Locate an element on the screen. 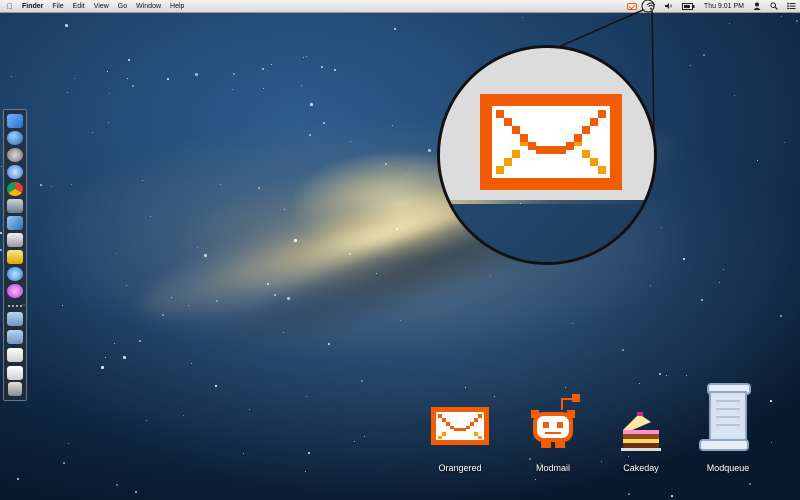 The width and height of the screenshot is (800, 500). orangered-icon is located at coordinates (460, 426).